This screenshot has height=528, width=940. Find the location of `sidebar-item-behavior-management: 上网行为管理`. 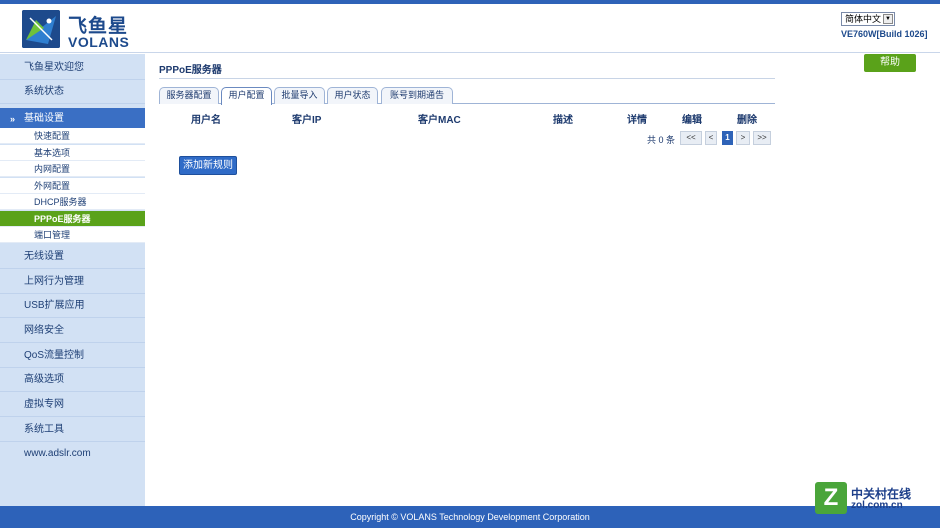

sidebar-item-behavior-management: 上网行为管理 is located at coordinates (72, 282).